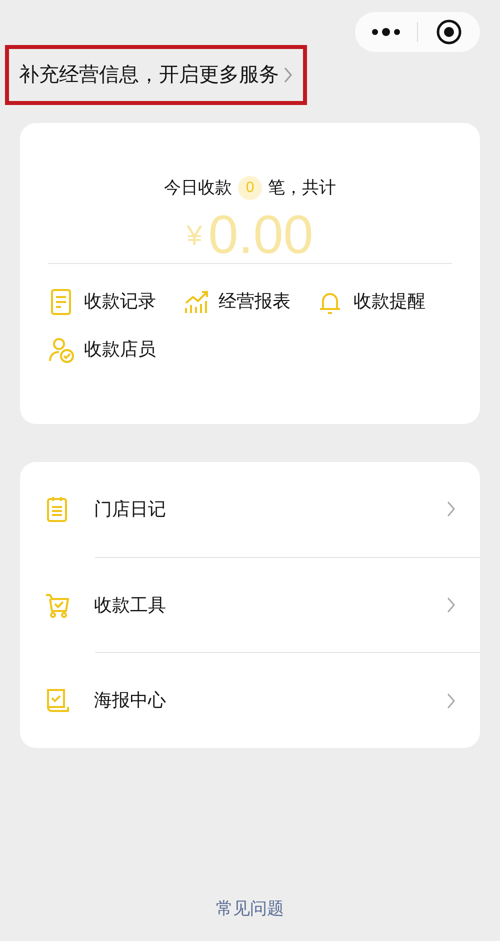 The width and height of the screenshot is (500, 941). I want to click on summary-label: 笔，共计, so click(302, 188).